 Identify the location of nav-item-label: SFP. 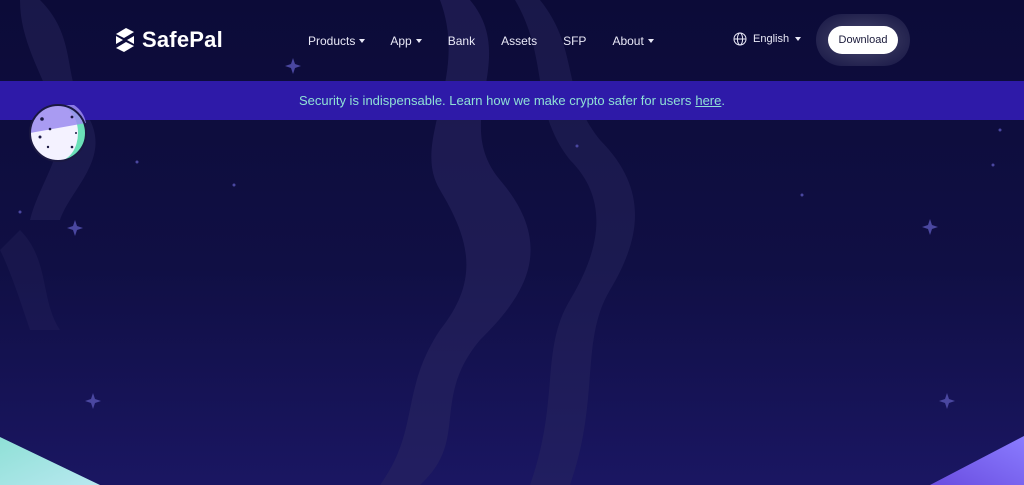
(575, 41).